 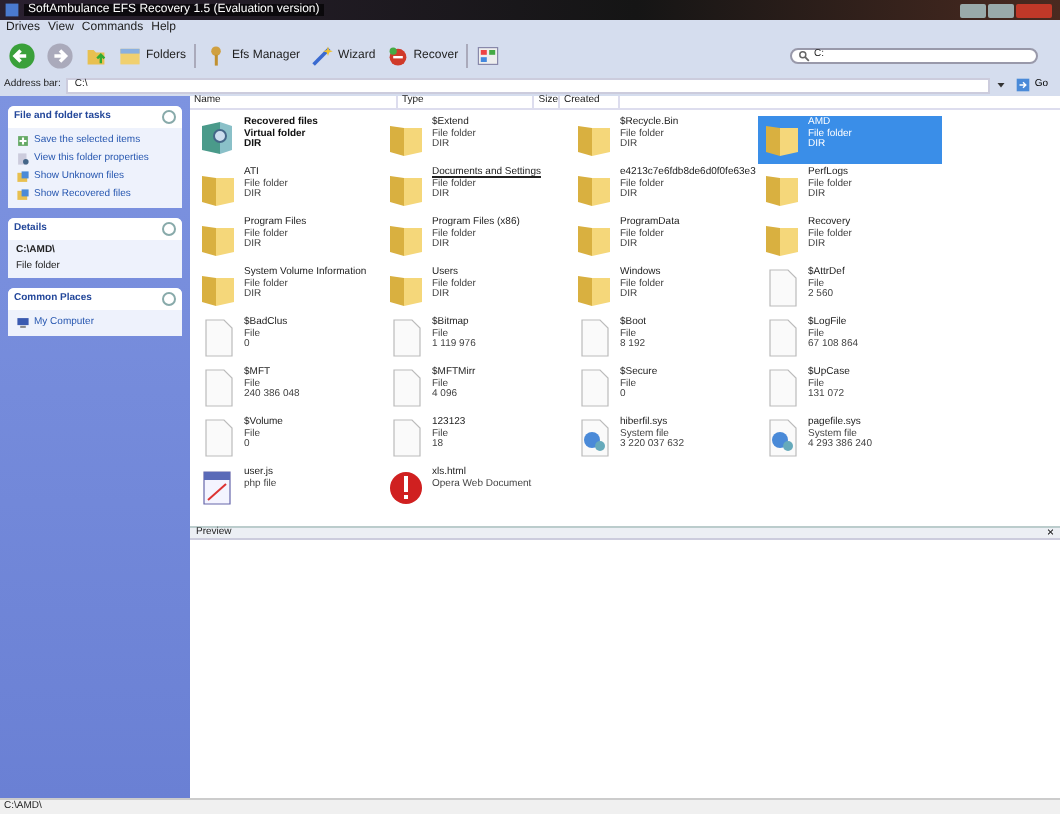 What do you see at coordinates (22, 56) in the screenshot?
I see `back-arrow-button` at bounding box center [22, 56].